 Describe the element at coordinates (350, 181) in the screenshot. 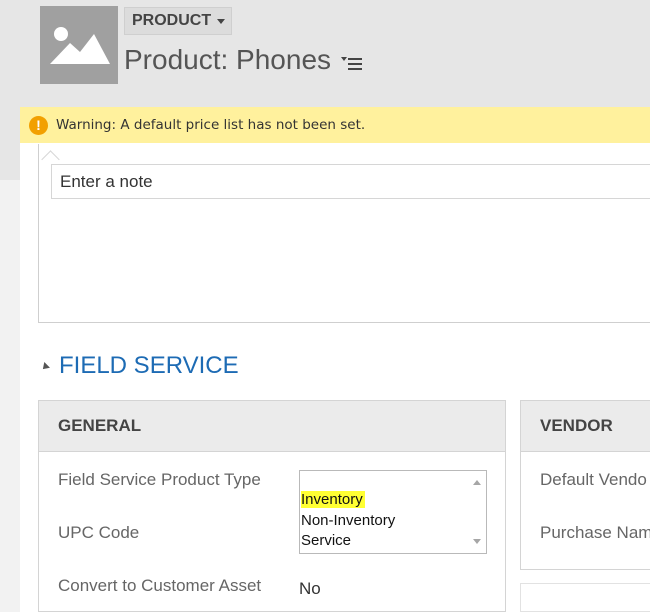

I see `note-input` at that location.